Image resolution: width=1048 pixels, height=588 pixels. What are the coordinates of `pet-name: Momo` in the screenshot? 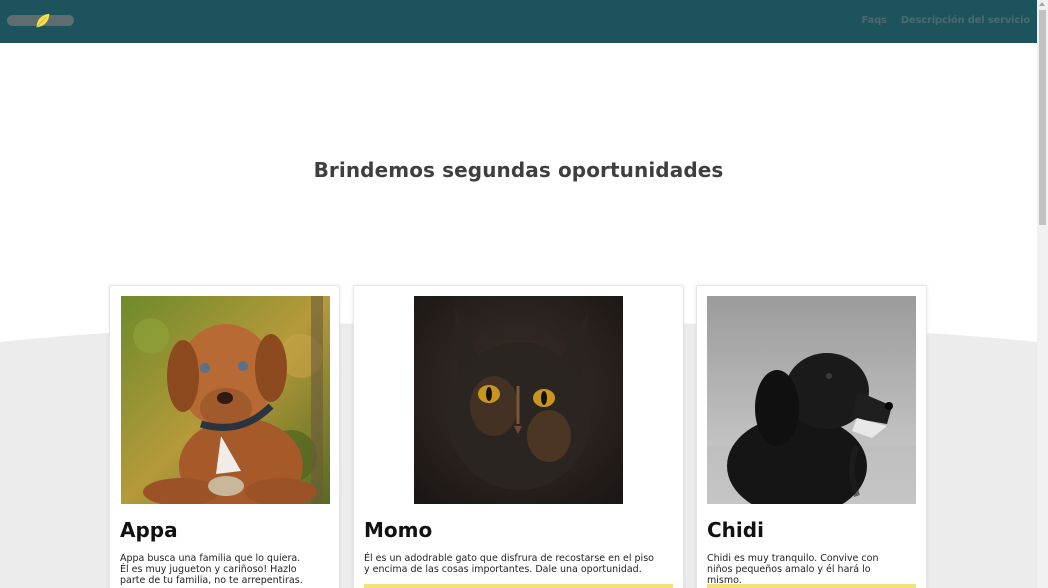 It's located at (398, 530).